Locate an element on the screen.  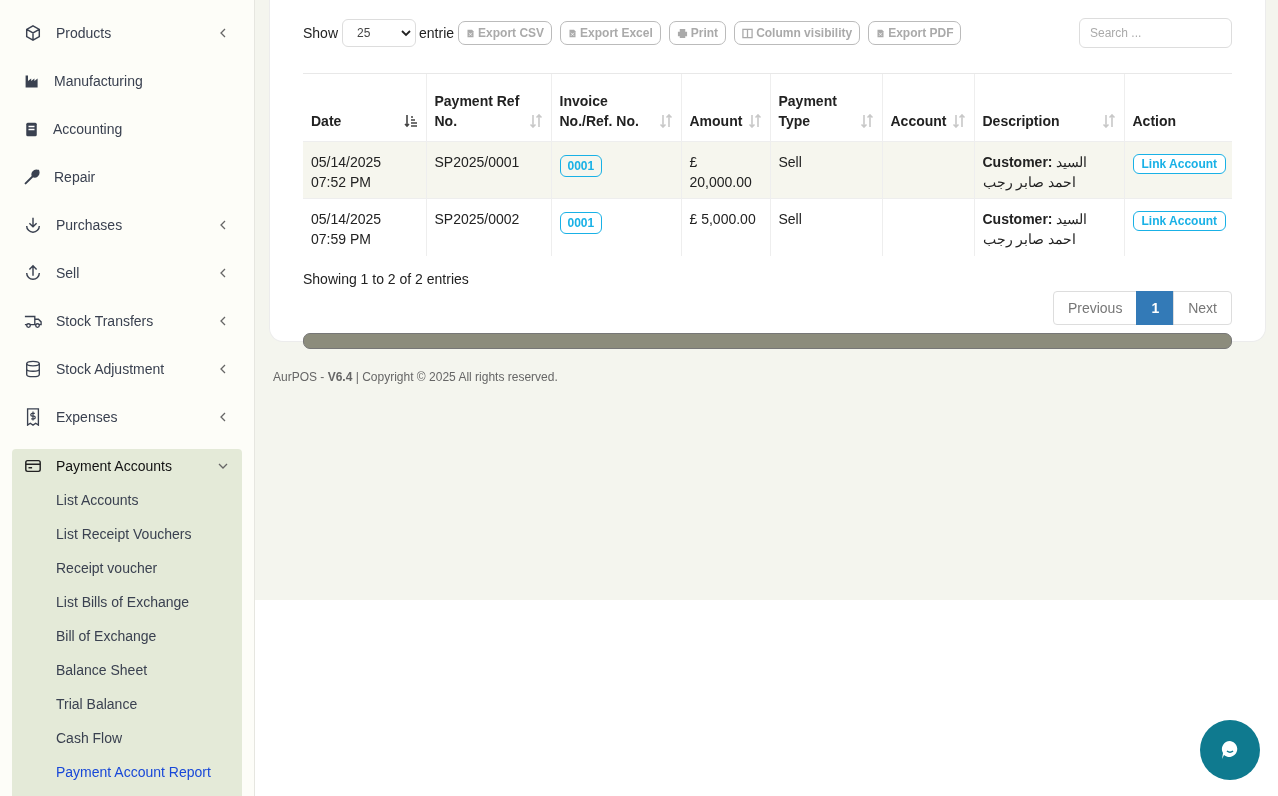
nav-item: Stock Transfers is located at coordinates (127, 321).